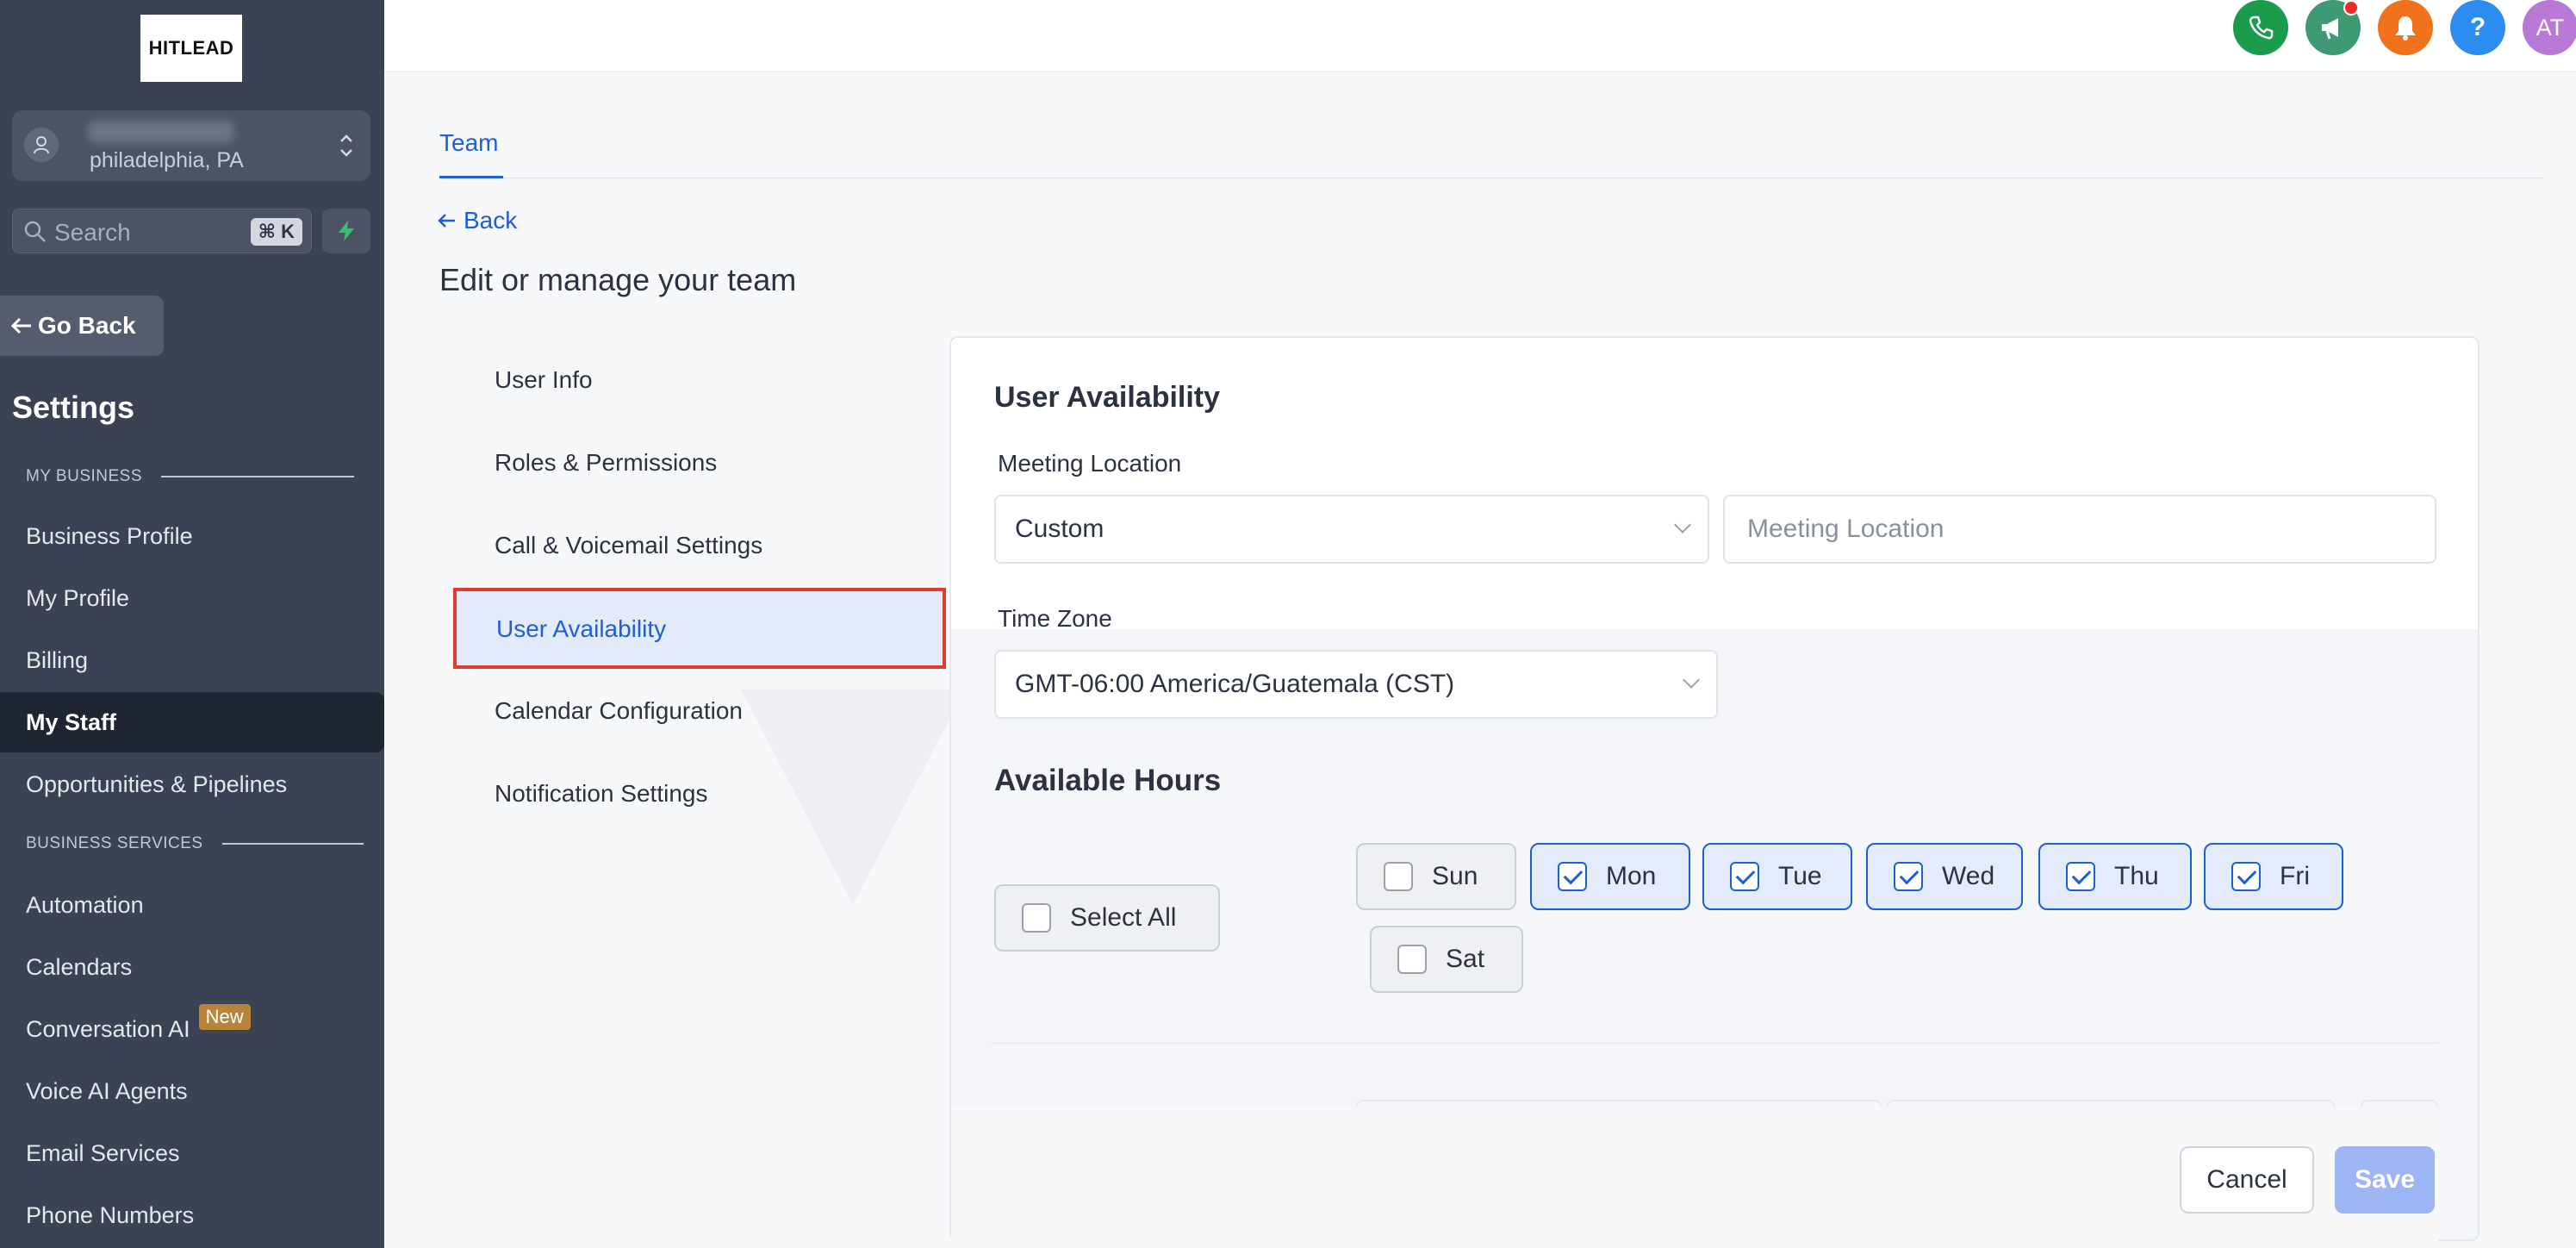  I want to click on decorative-shape, so click(853, 798).